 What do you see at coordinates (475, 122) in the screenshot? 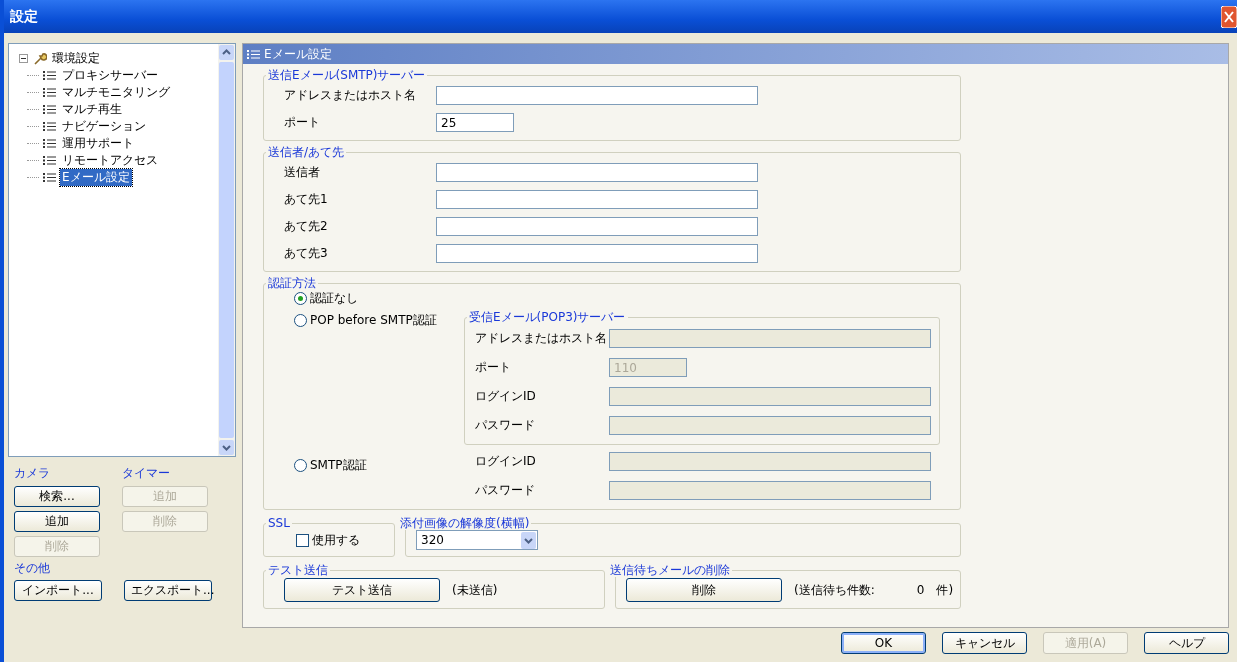
I see `input-field: 25` at bounding box center [475, 122].